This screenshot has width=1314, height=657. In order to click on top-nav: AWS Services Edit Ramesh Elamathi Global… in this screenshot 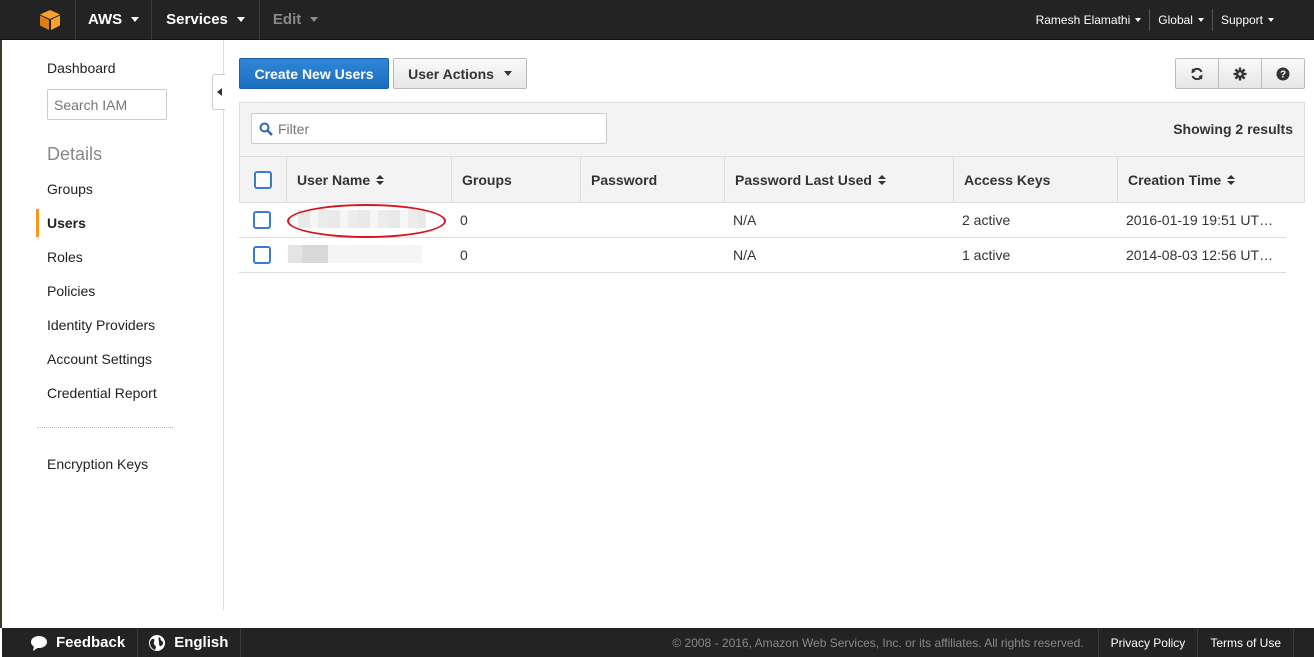, I will do `click(657, 20)`.